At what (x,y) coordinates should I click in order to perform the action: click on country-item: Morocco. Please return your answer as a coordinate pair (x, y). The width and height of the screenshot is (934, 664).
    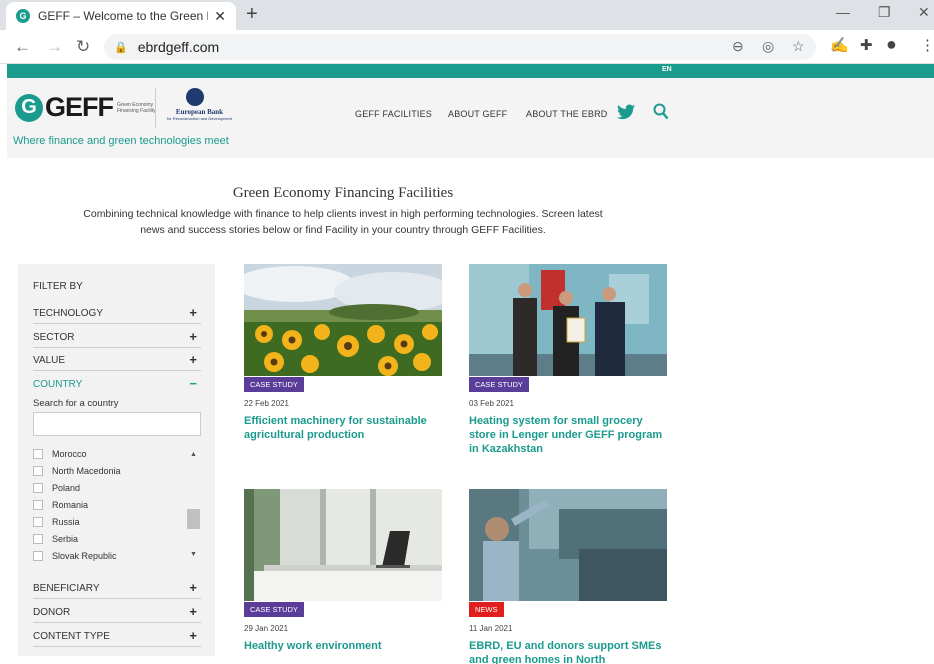
    Looking at the image, I should click on (60, 454).